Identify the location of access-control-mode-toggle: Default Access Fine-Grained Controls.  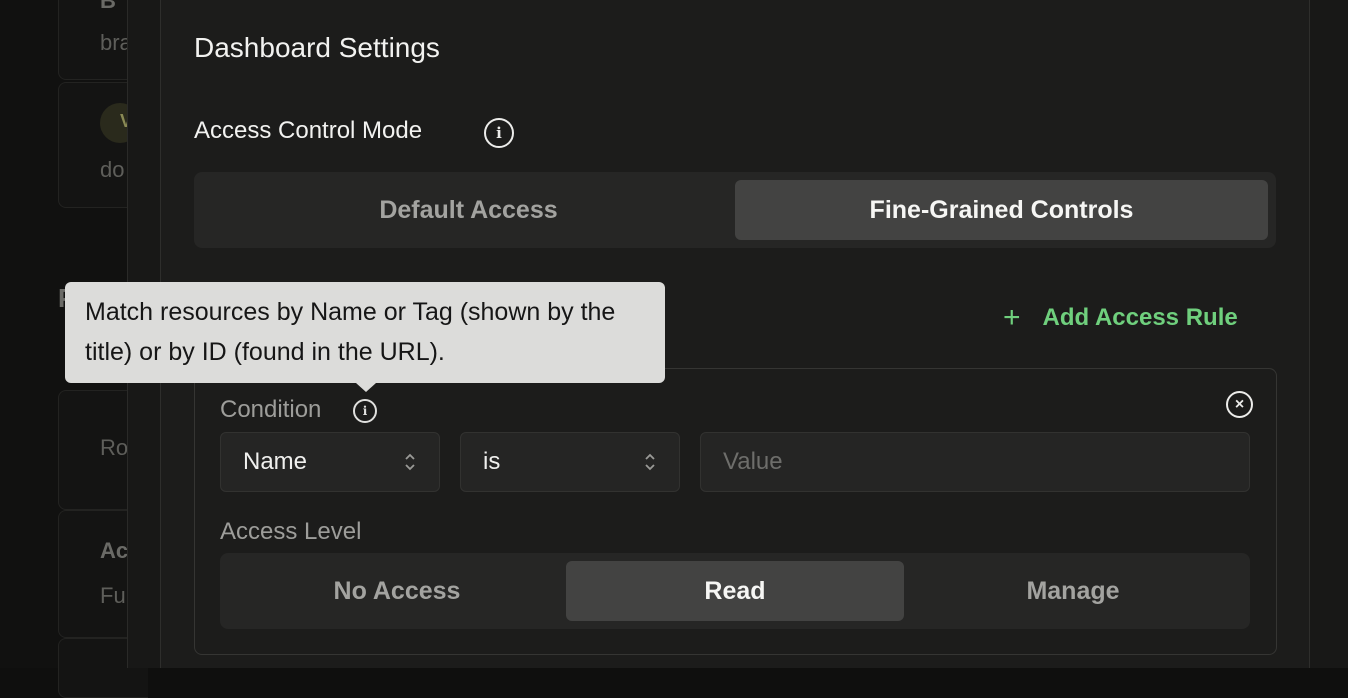
(735, 210).